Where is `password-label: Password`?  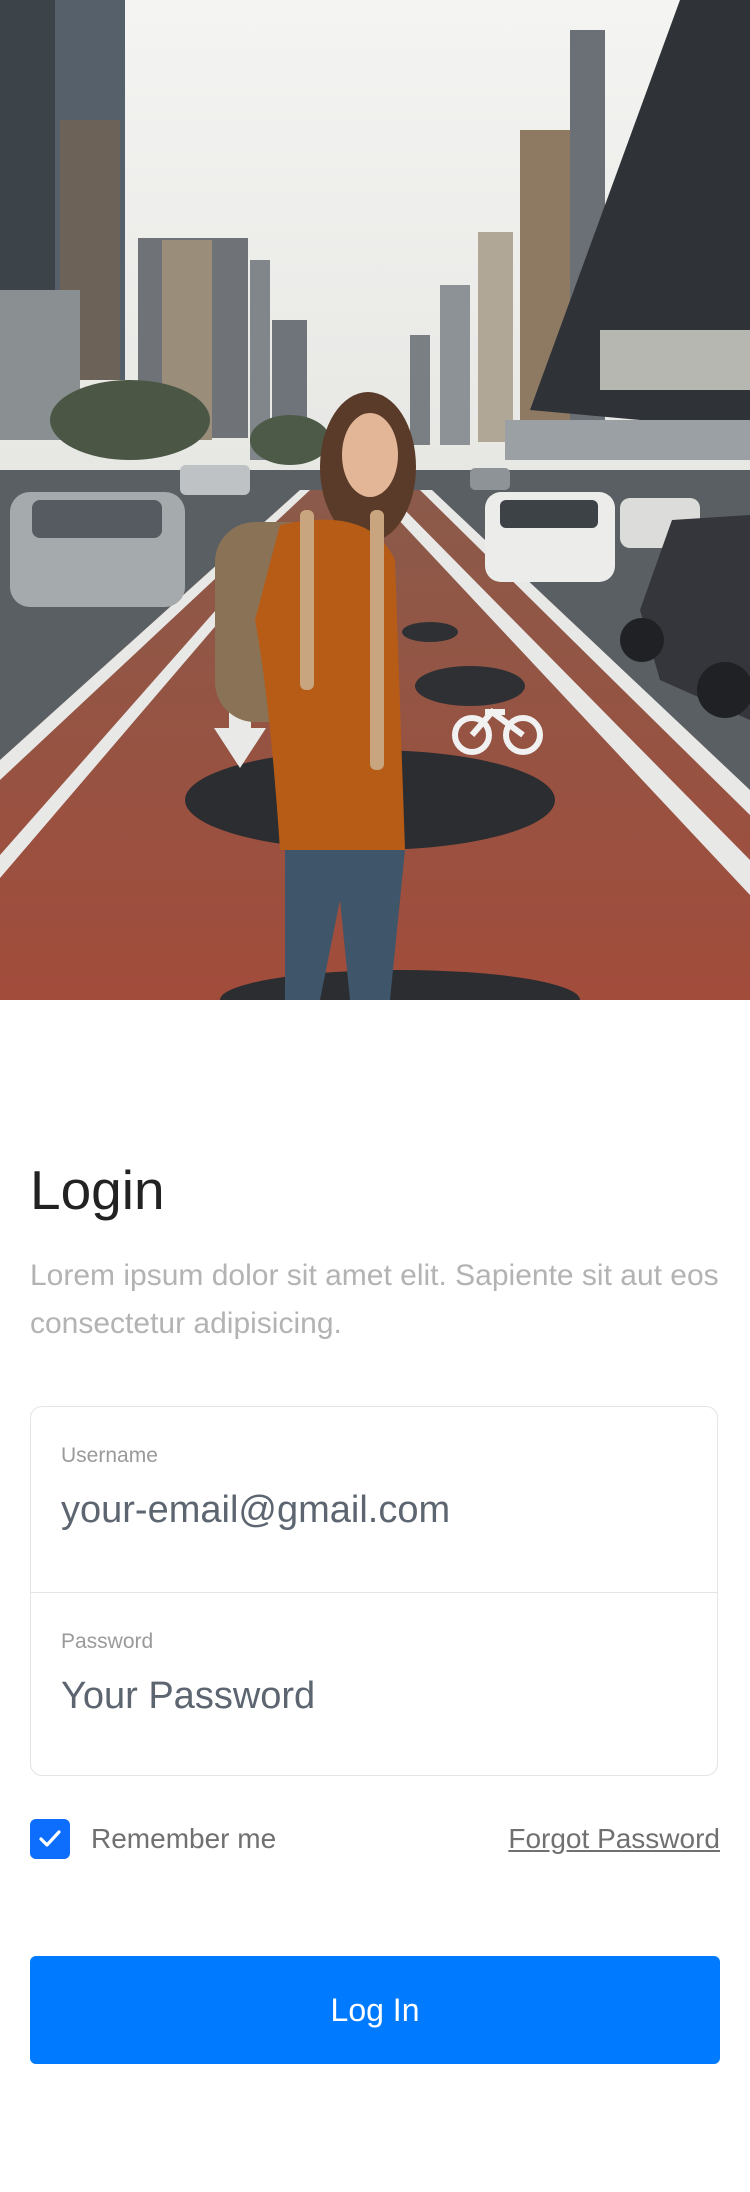 password-label: Password is located at coordinates (107, 1641).